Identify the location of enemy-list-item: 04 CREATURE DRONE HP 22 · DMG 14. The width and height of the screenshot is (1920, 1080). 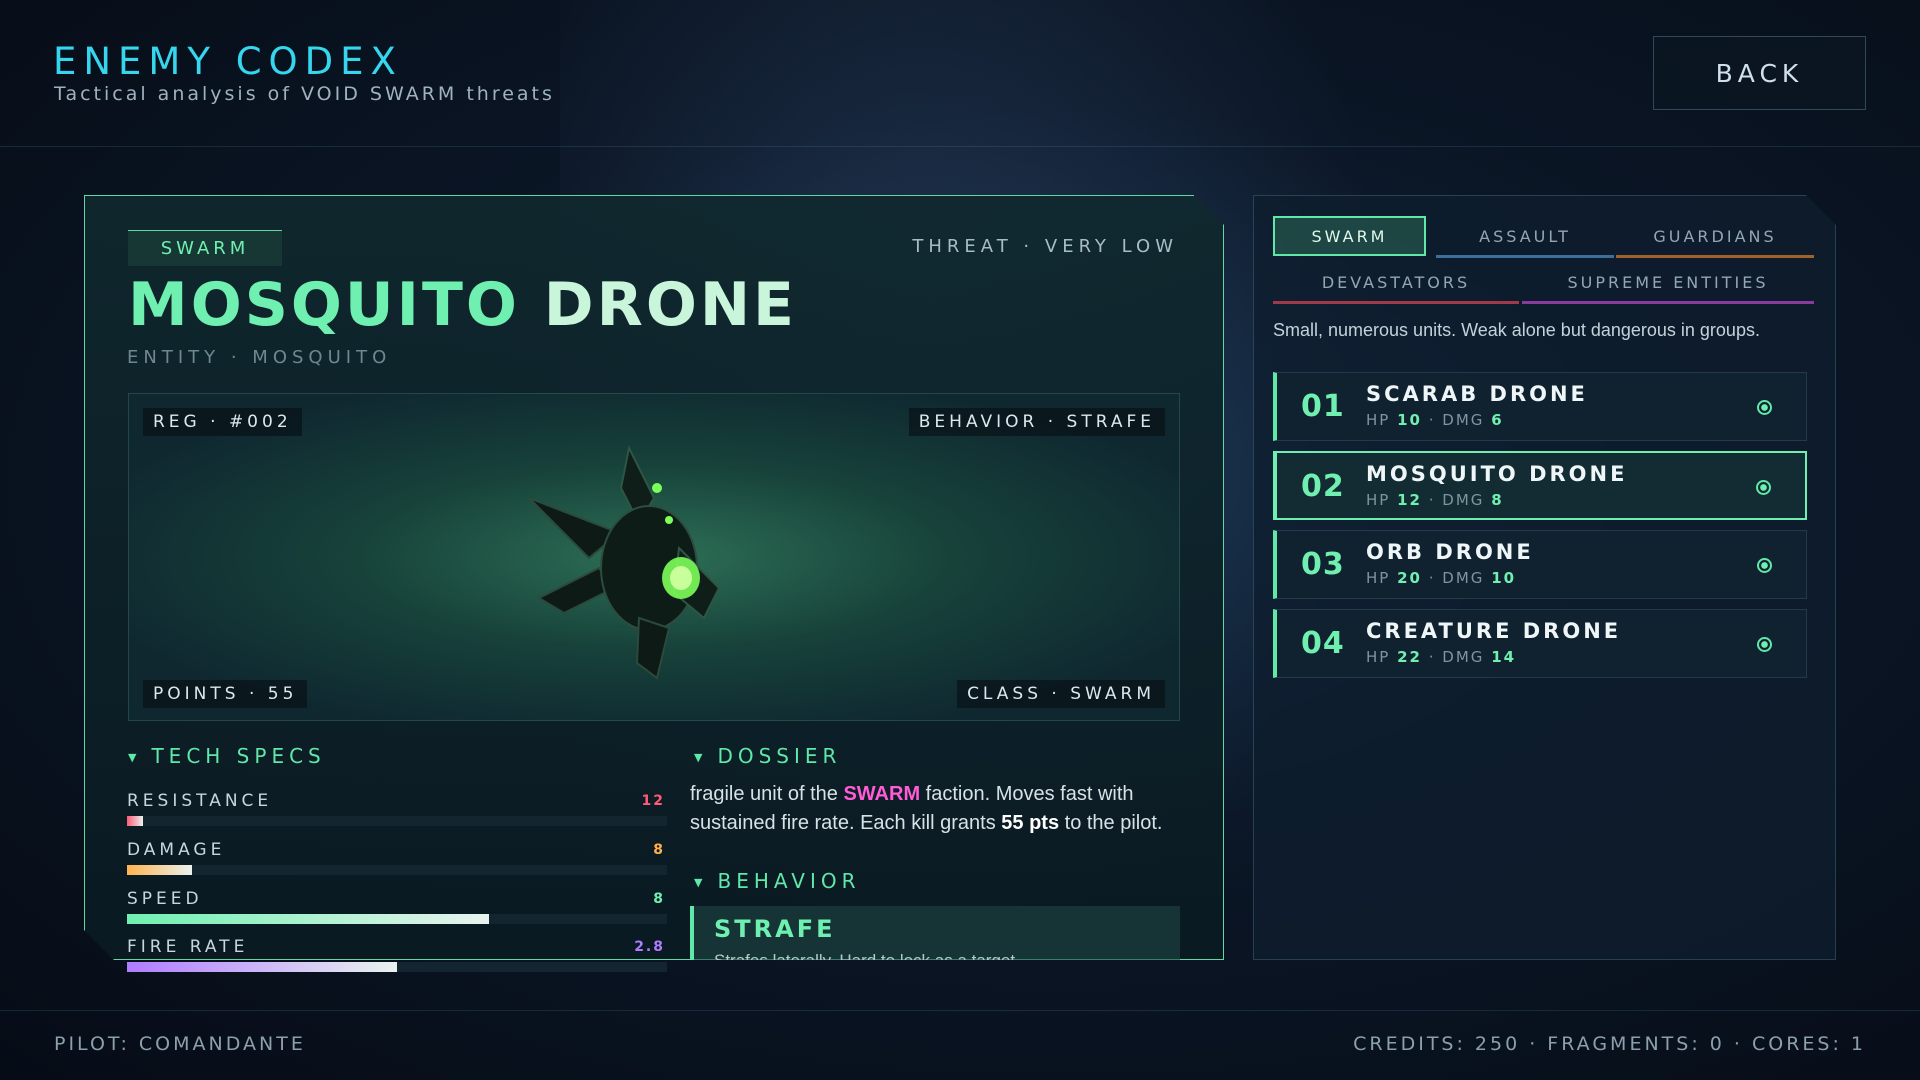
(1540, 643).